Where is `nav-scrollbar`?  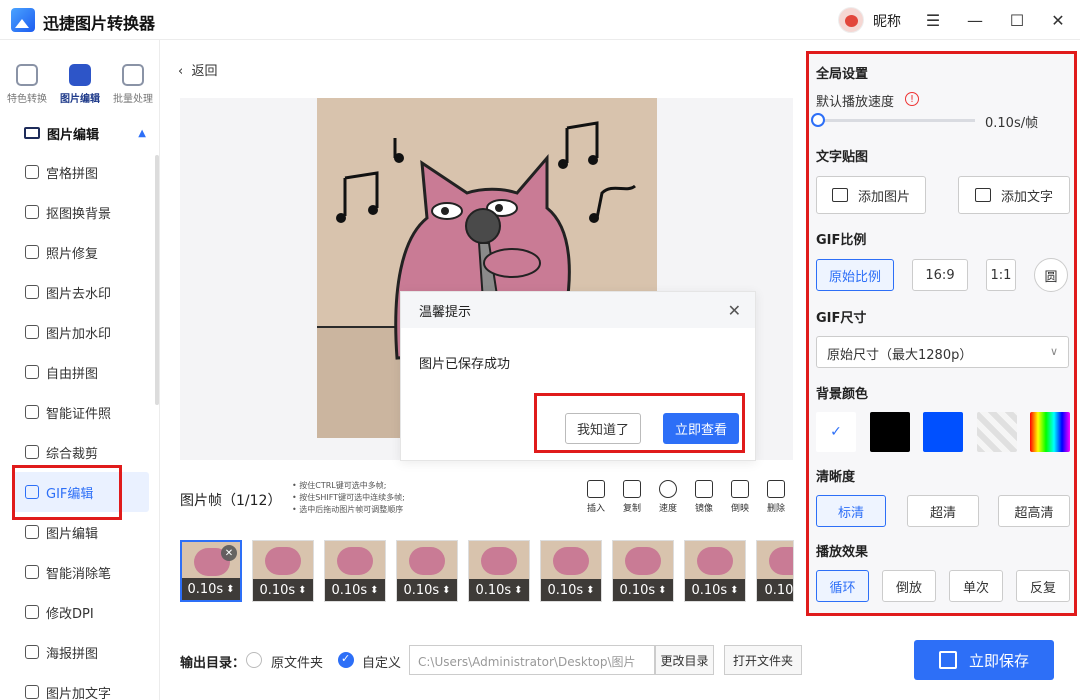
nav-scrollbar is located at coordinates (157, 280).